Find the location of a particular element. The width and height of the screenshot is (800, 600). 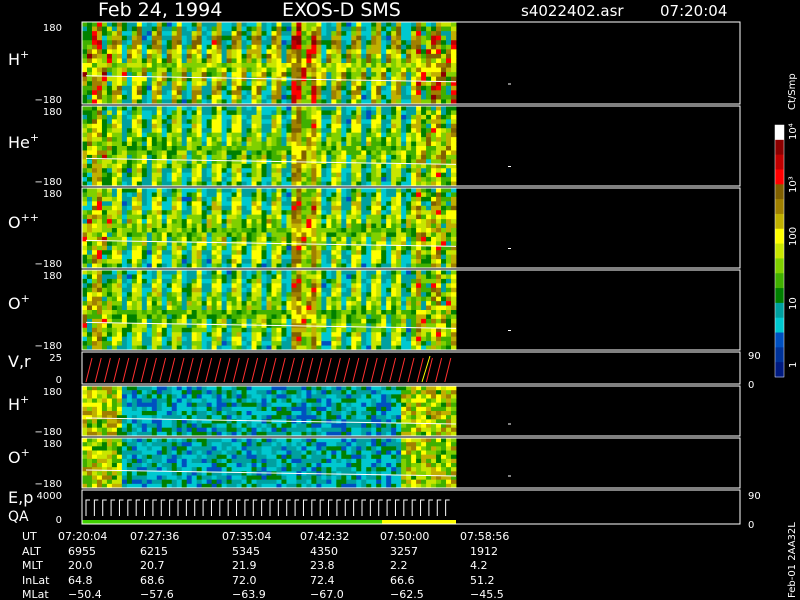

panel-2: O++180−180 is located at coordinates (374, 228).